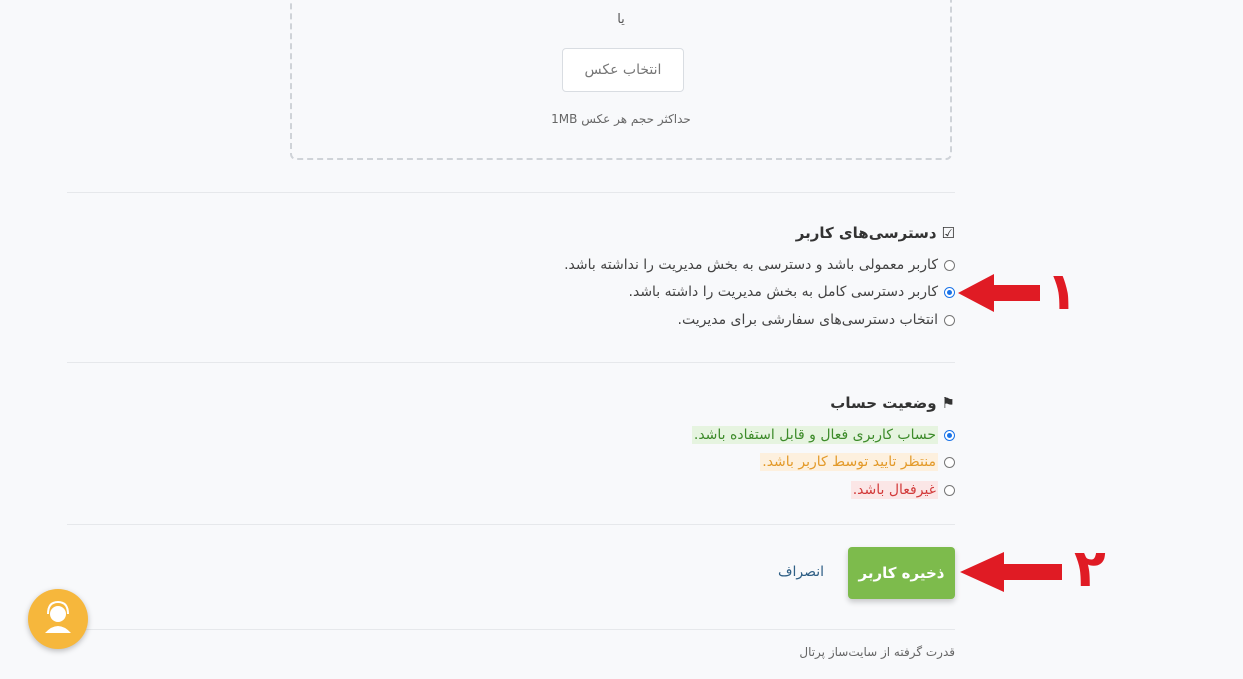 The height and width of the screenshot is (679, 1243). I want to click on status-option-active: حساب کاربری فعال و قابل استفاده باشد., so click(823, 435).